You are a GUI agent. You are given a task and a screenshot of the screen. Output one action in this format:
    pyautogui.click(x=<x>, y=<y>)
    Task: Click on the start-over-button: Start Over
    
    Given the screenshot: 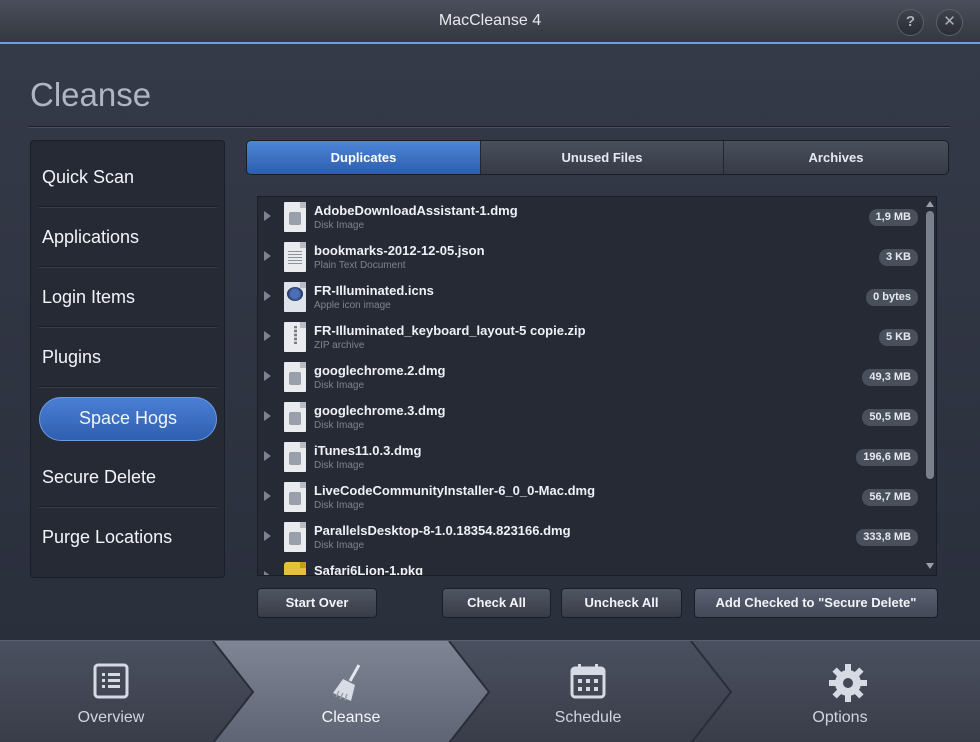 What is the action you would take?
    pyautogui.click(x=317, y=603)
    